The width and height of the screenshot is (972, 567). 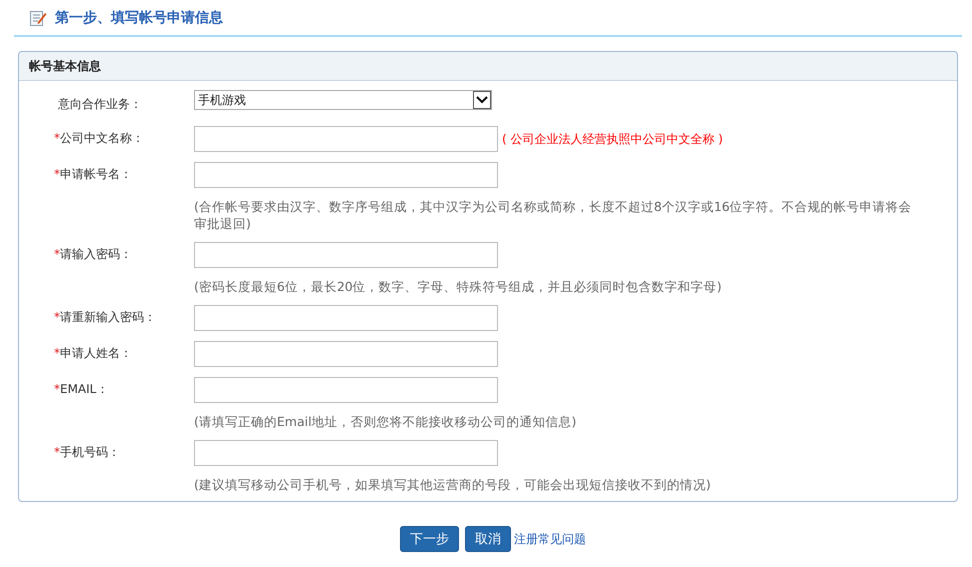 I want to click on pencil-note-icon, so click(x=38, y=18).